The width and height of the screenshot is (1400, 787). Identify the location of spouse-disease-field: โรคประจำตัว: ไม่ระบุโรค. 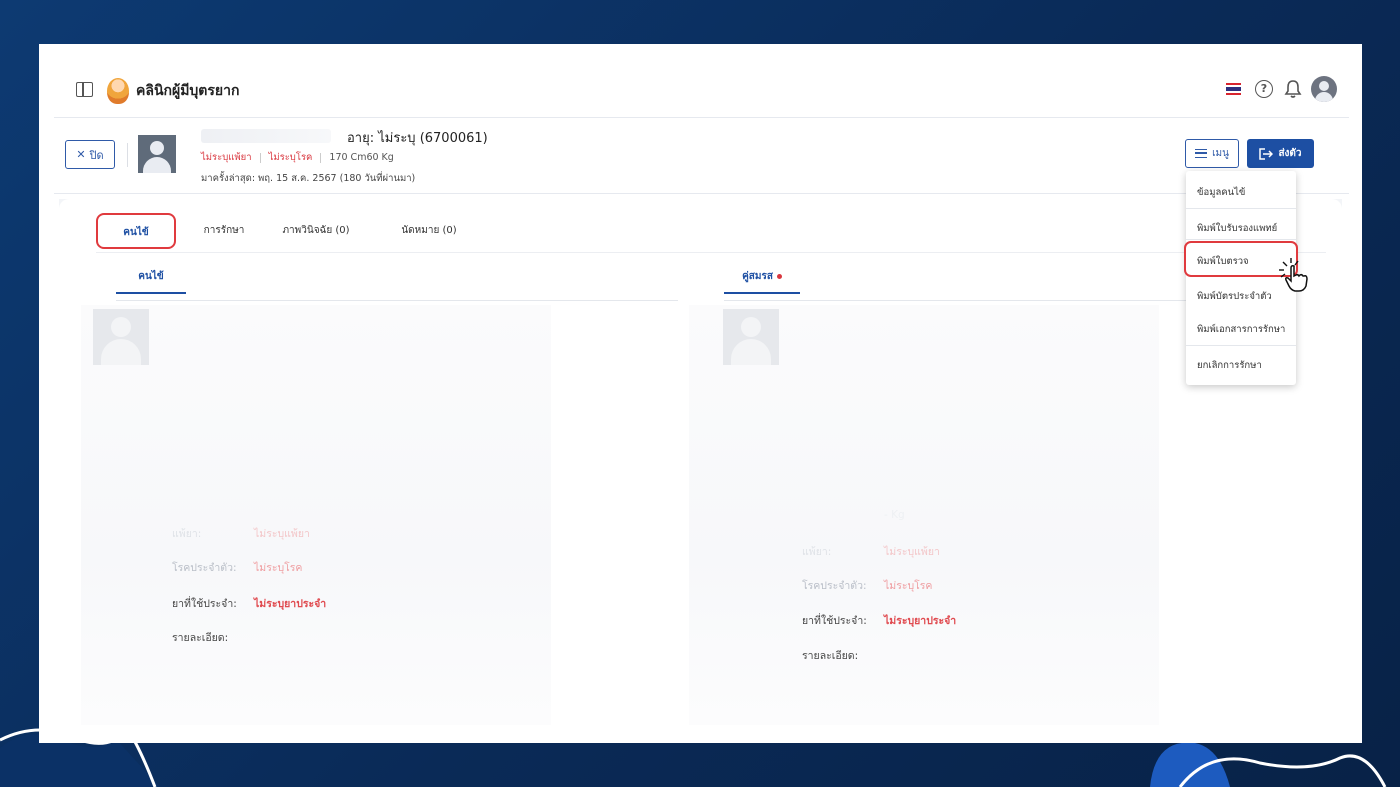
(867, 585).